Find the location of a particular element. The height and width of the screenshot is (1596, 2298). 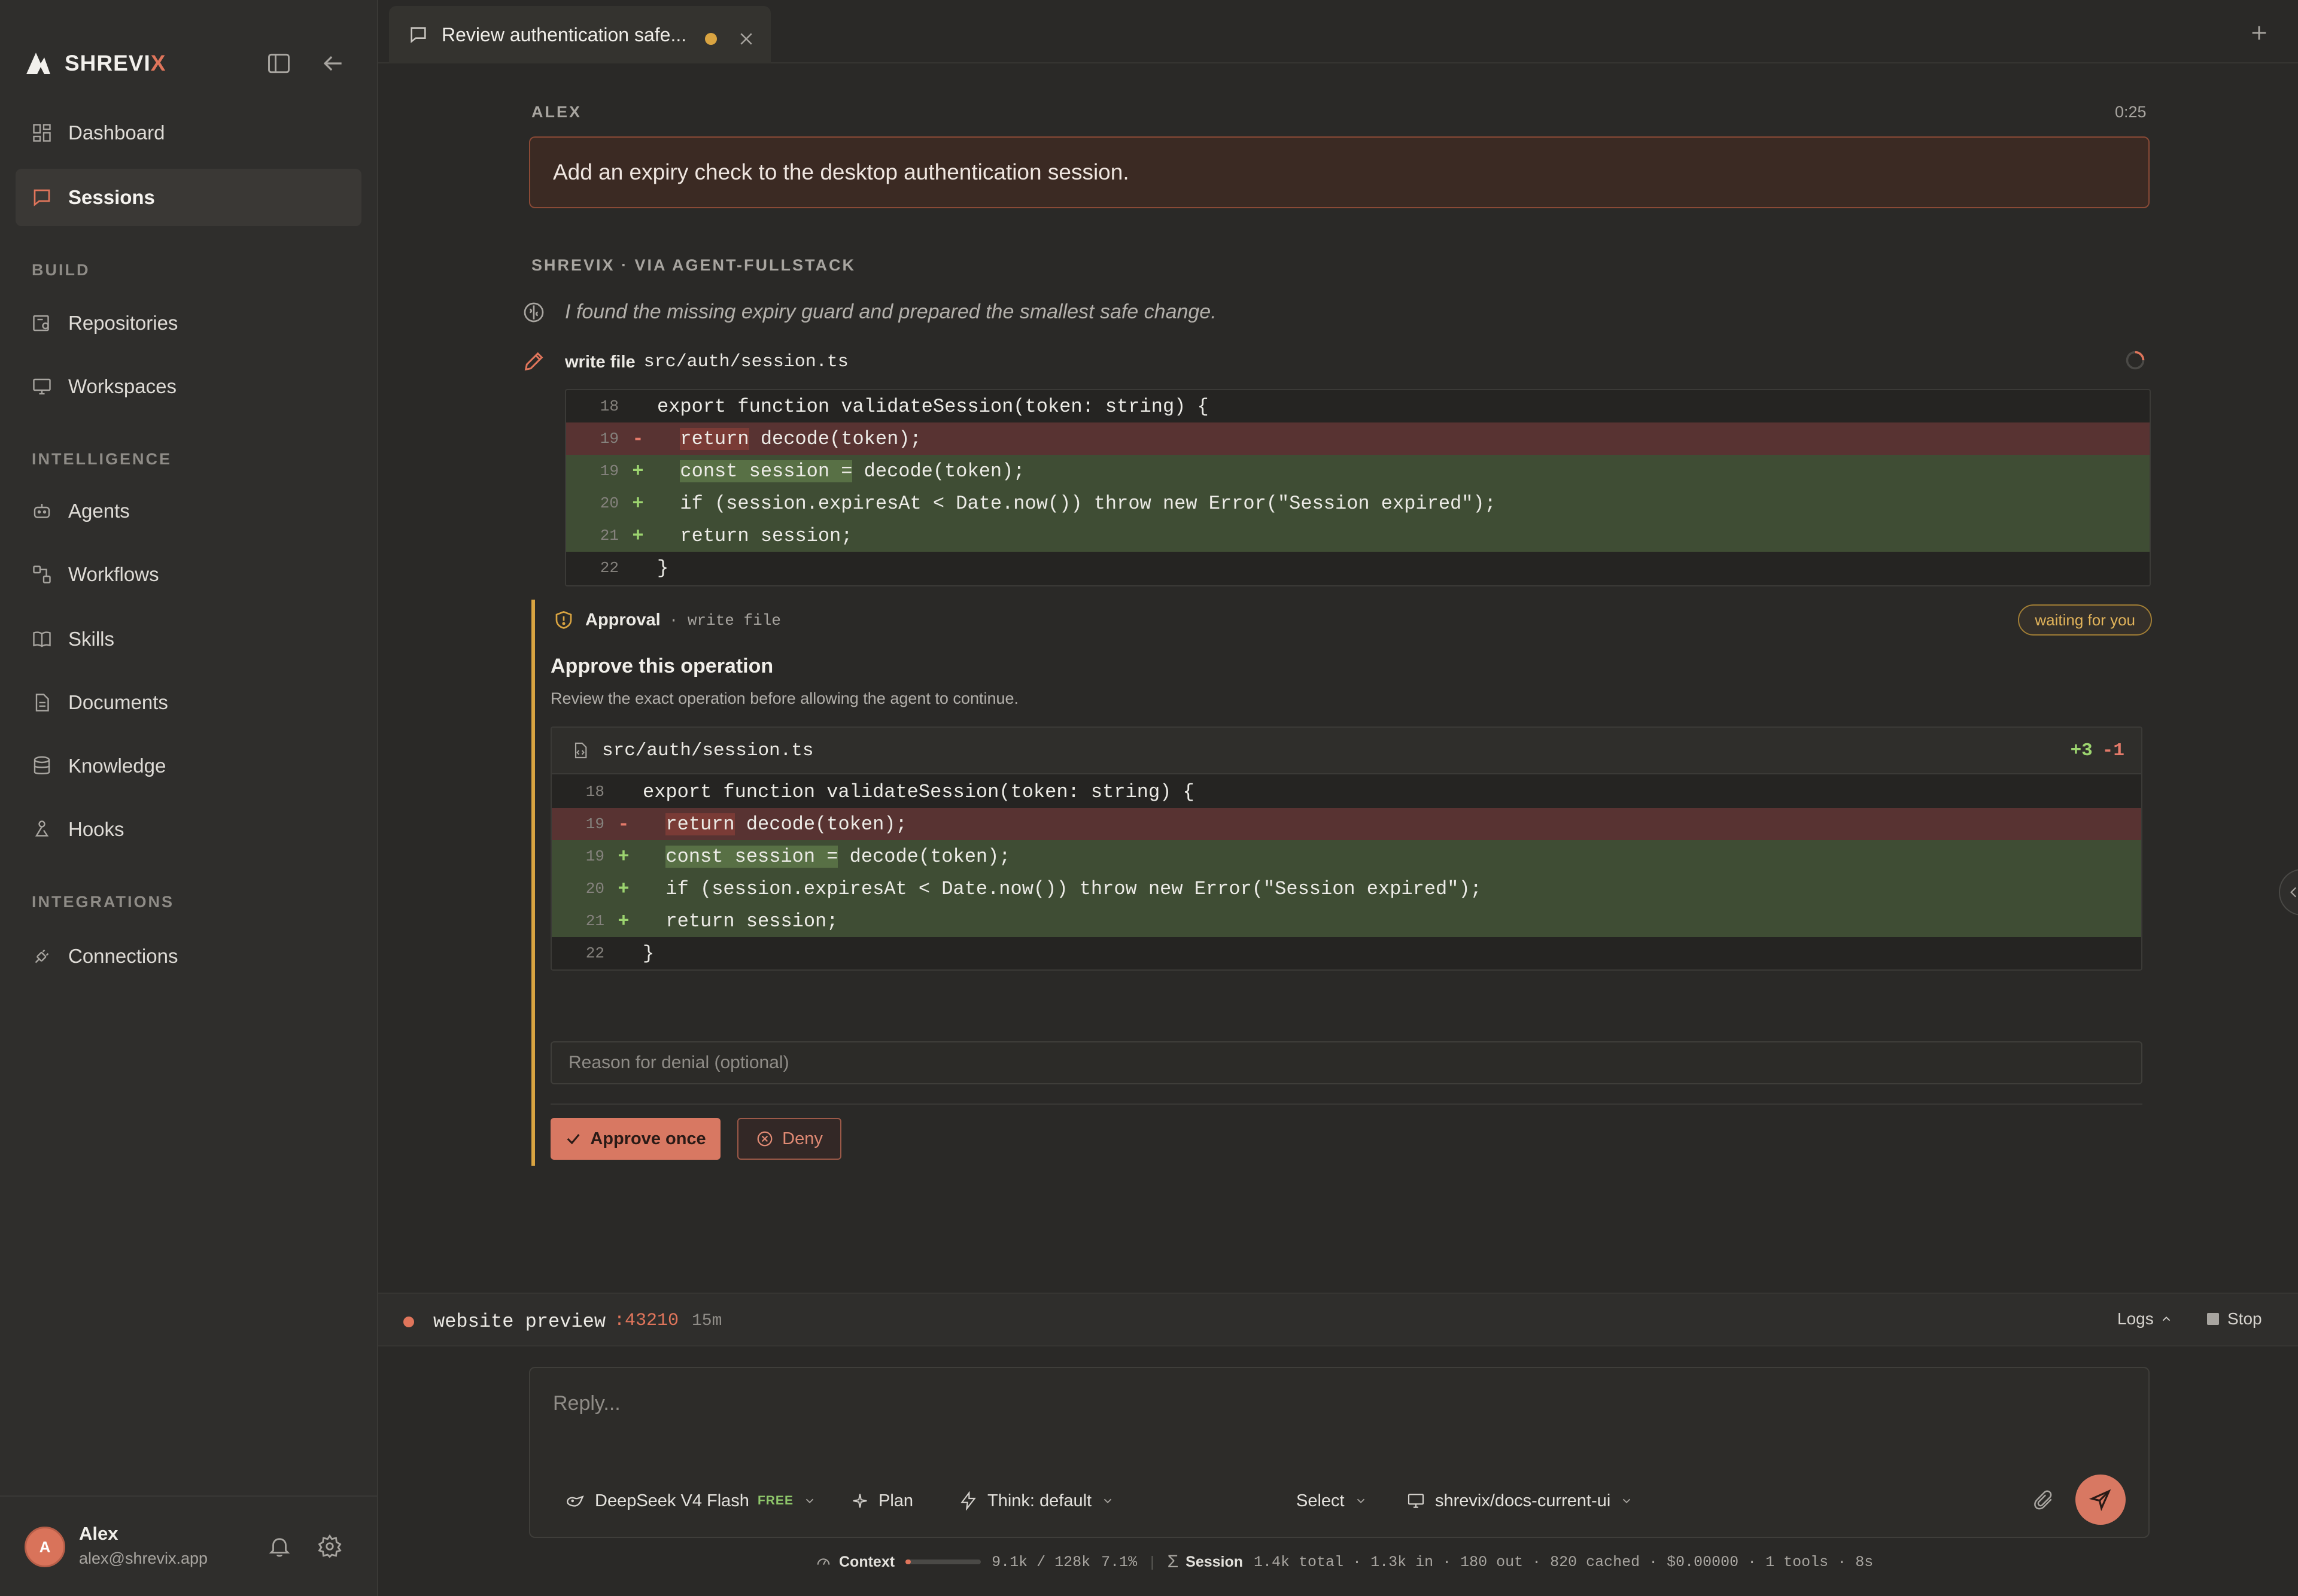

sidebar-item-label: Repositories is located at coordinates (123, 323).